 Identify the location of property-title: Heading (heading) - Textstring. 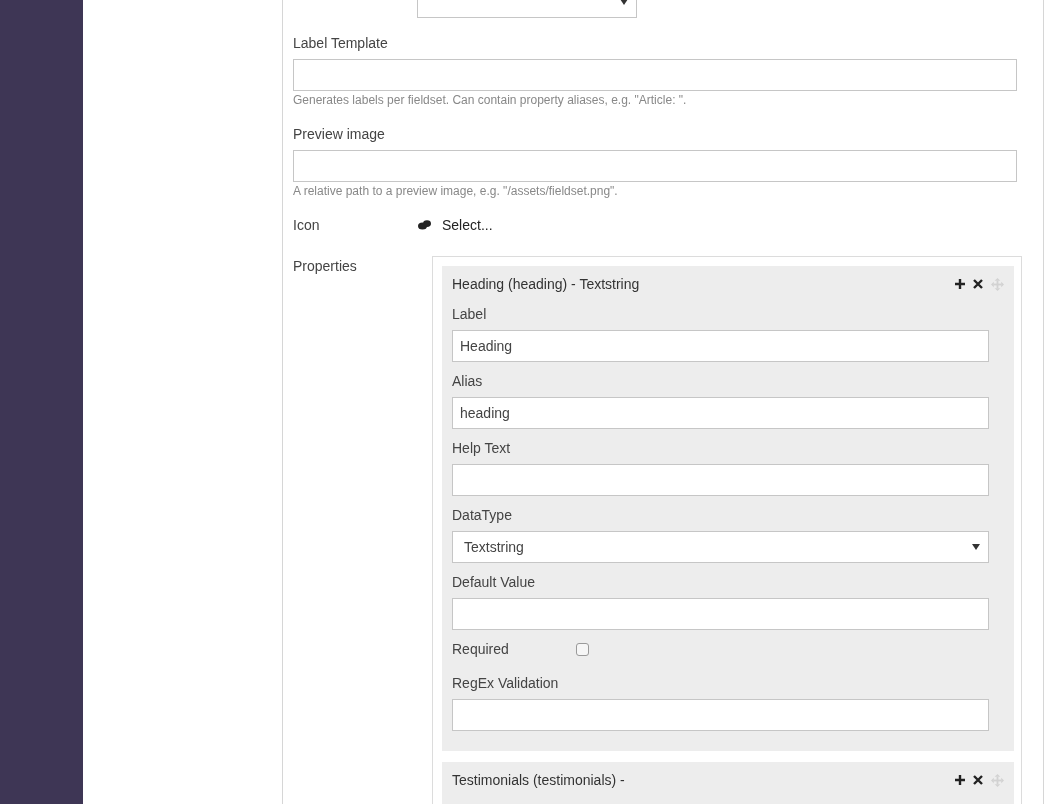
(546, 284).